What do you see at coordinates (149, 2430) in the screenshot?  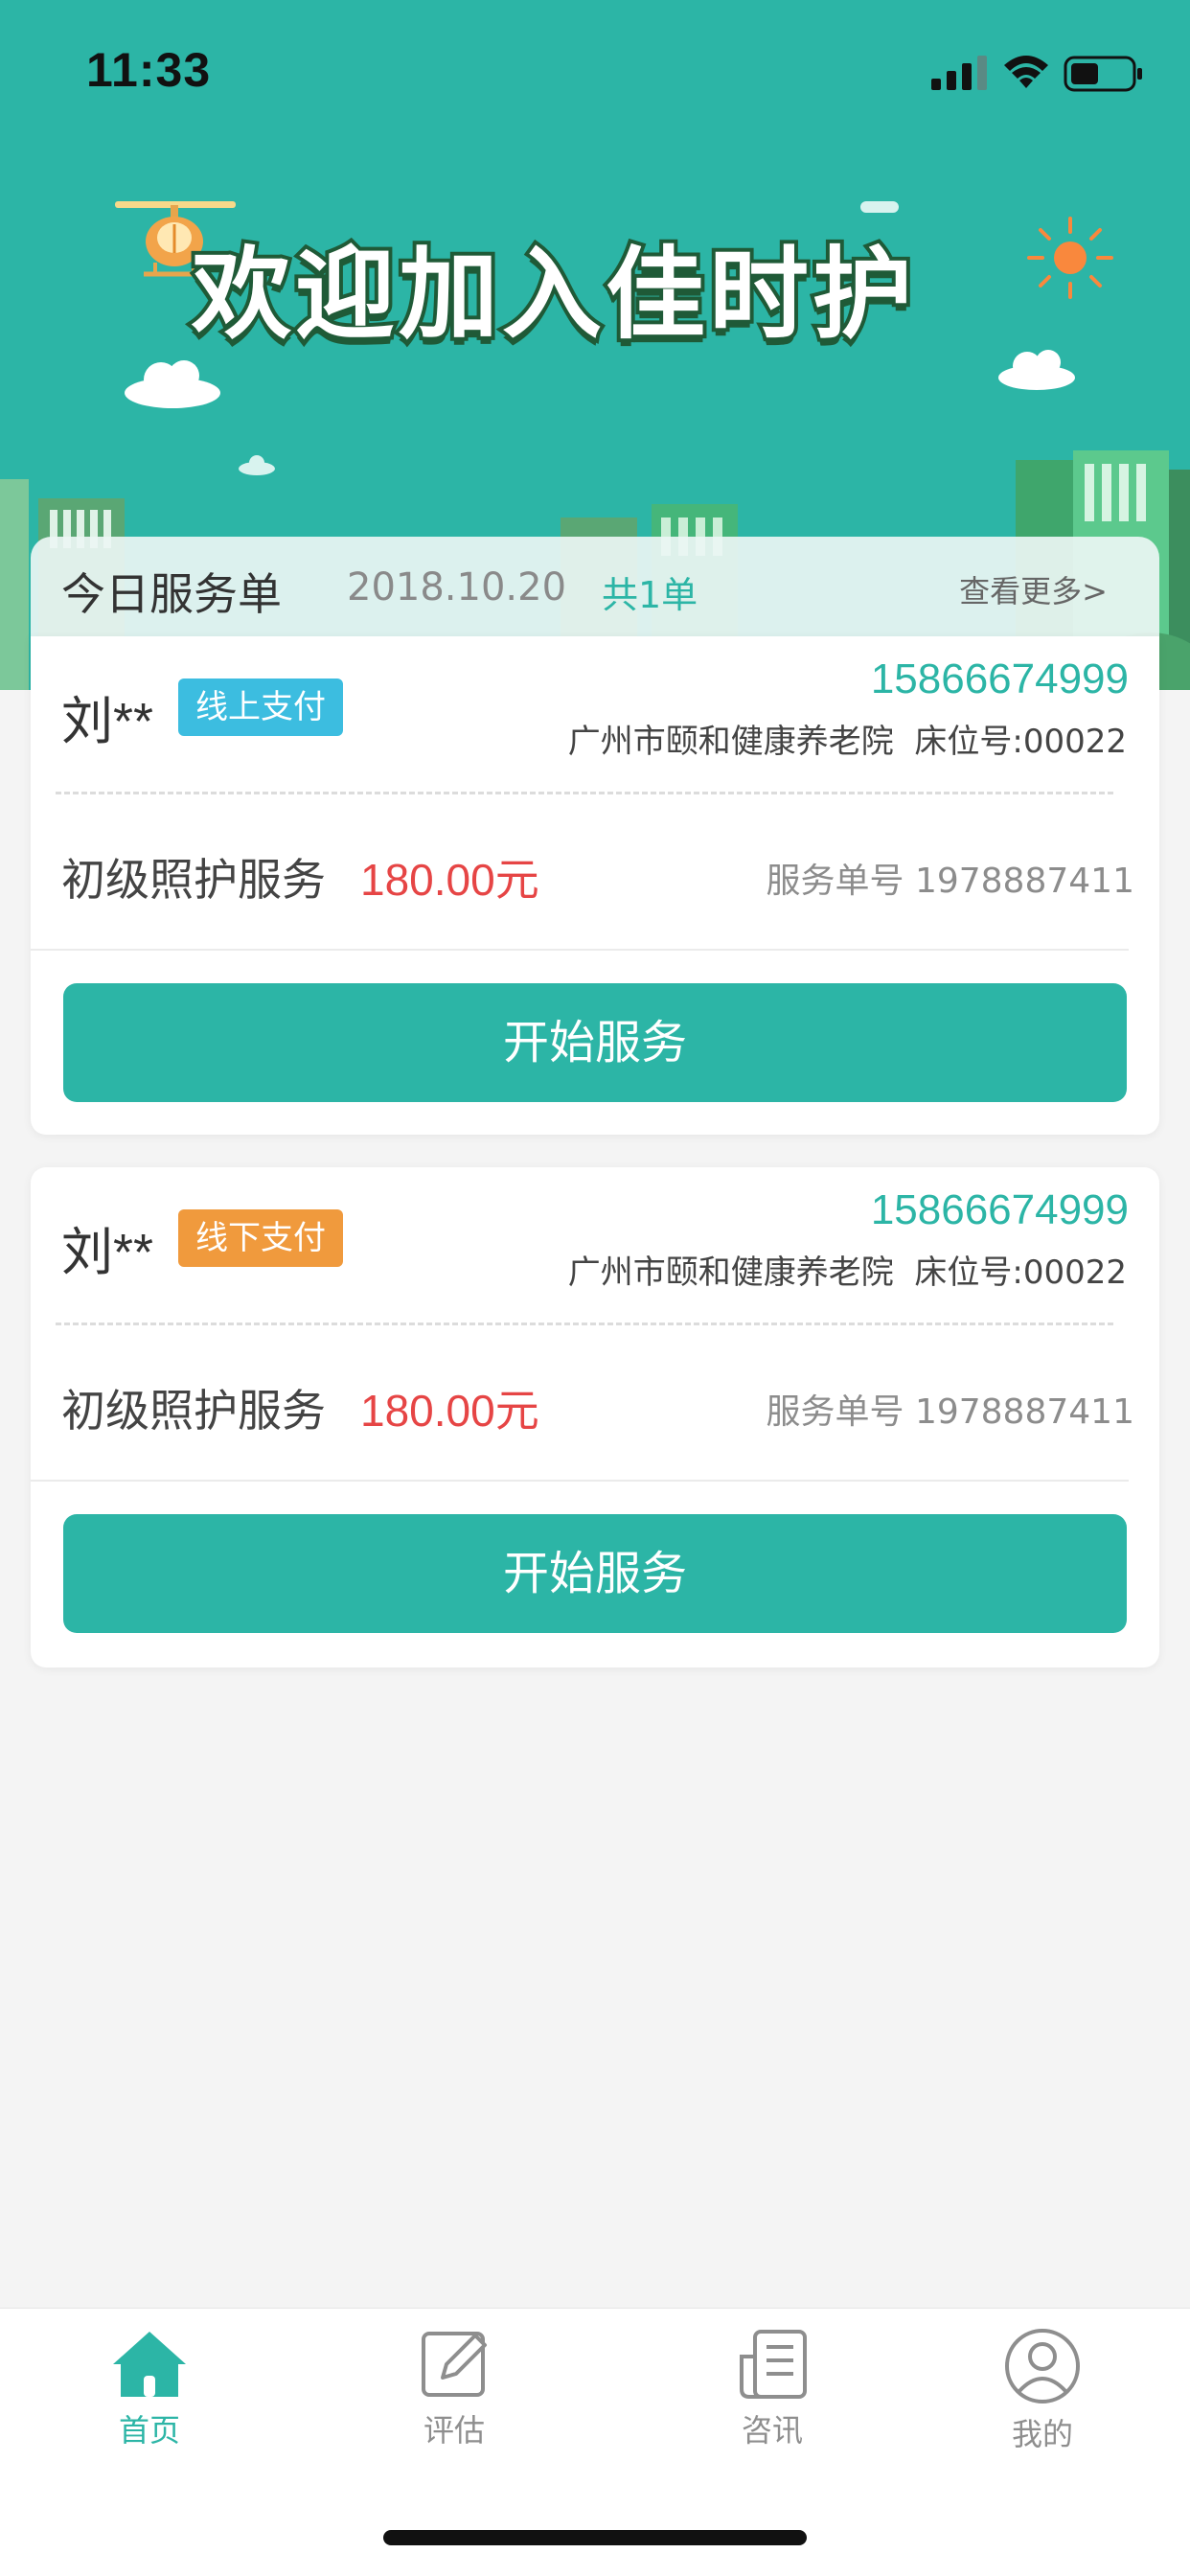 I see `tab-label: 首页` at bounding box center [149, 2430].